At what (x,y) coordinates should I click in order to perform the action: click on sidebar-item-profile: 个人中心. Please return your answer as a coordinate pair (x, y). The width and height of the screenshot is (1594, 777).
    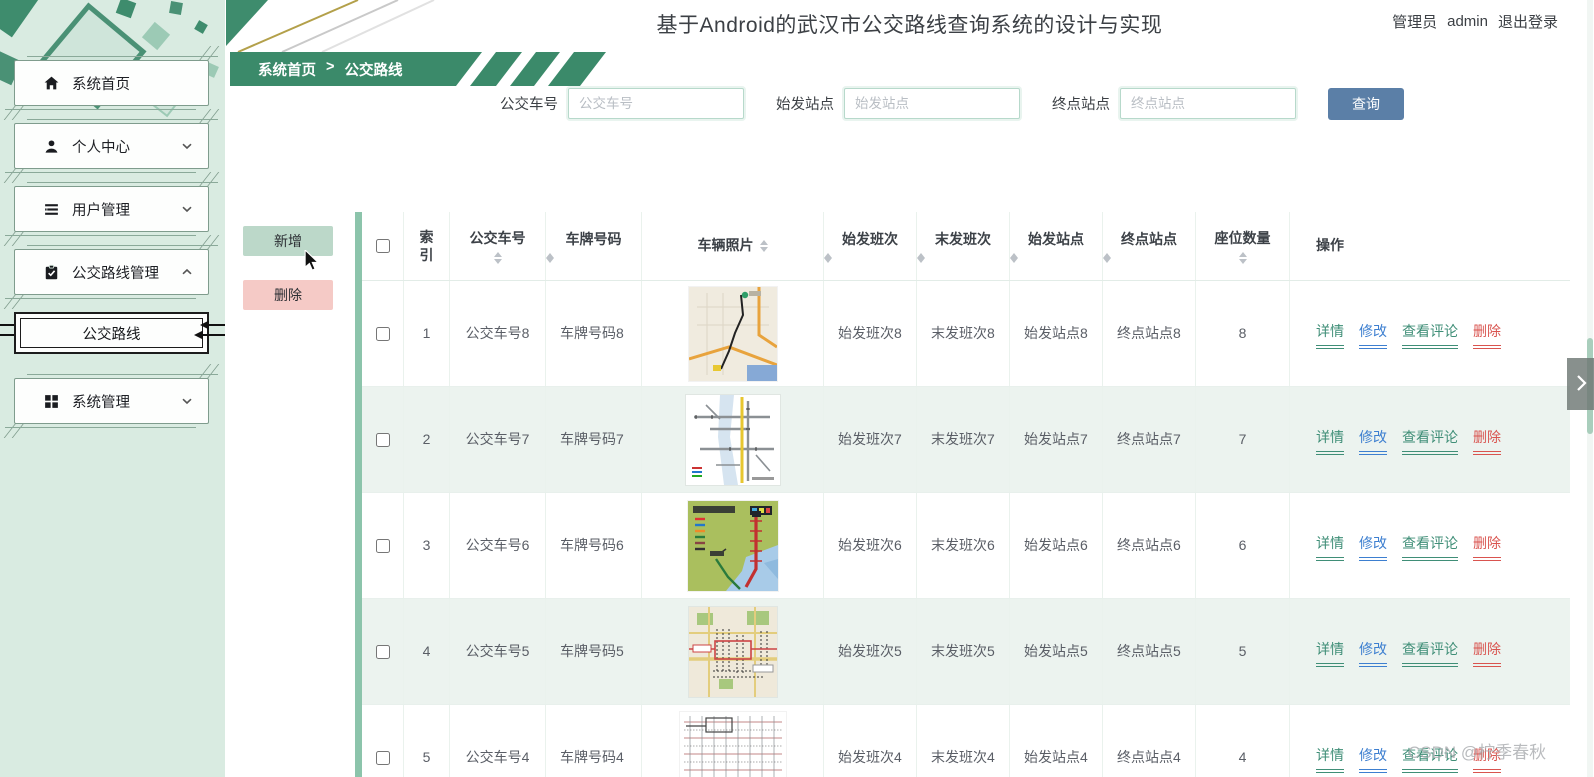
    Looking at the image, I should click on (111, 146).